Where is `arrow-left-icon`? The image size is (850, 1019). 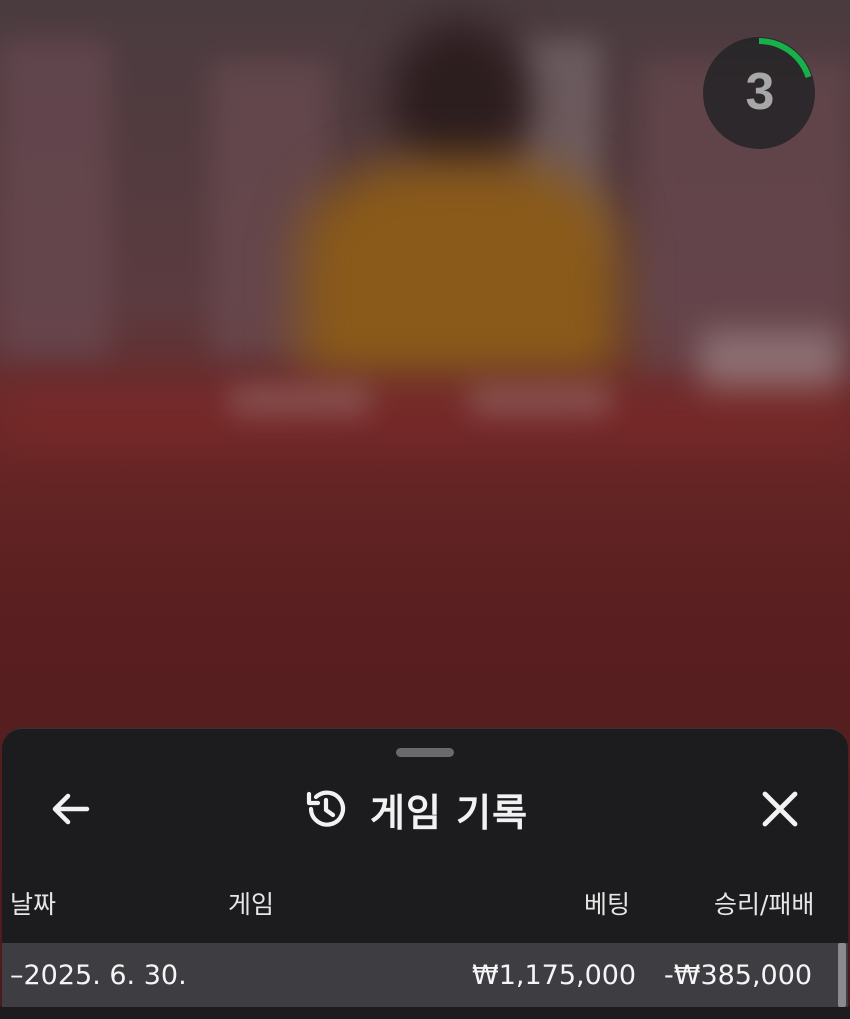
arrow-left-icon is located at coordinates (71, 809).